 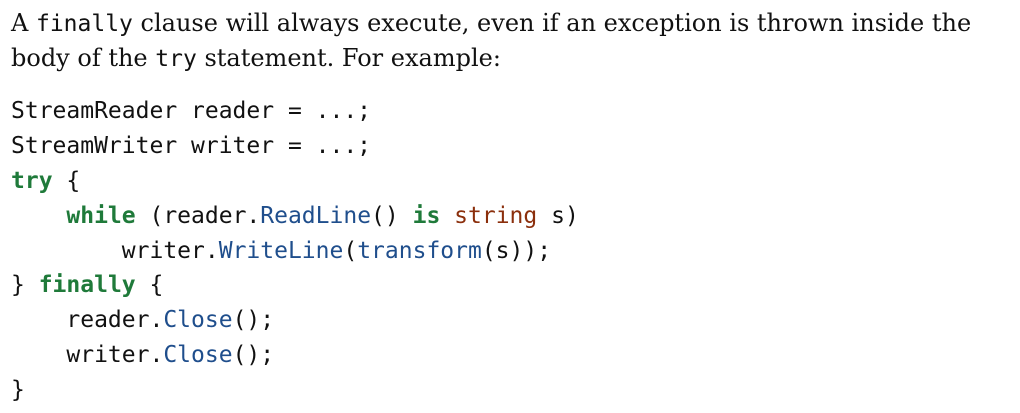 I want to click on inline-code-finally: finally, so click(x=84, y=24).